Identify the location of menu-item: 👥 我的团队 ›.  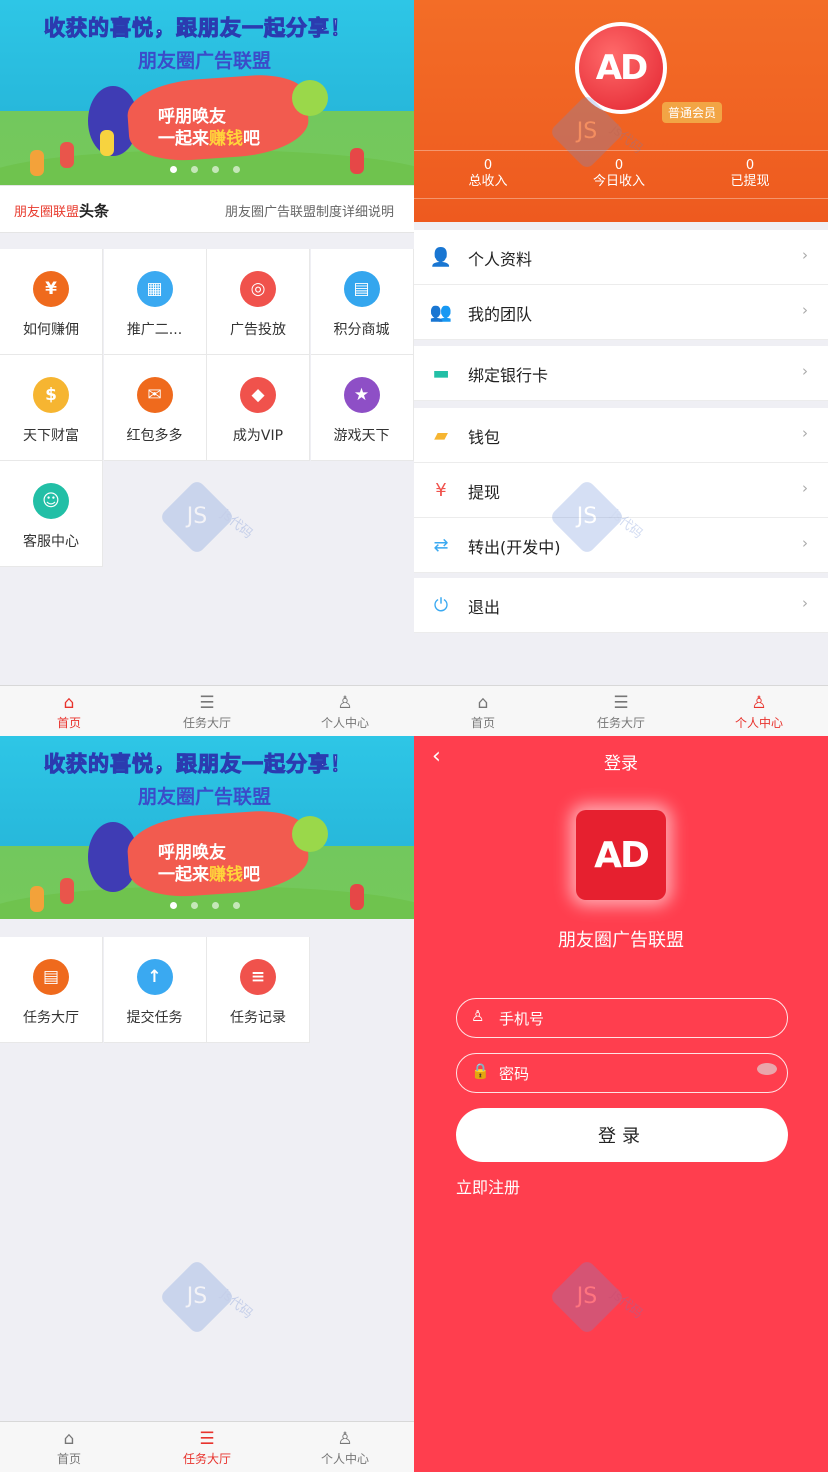
(621, 312).